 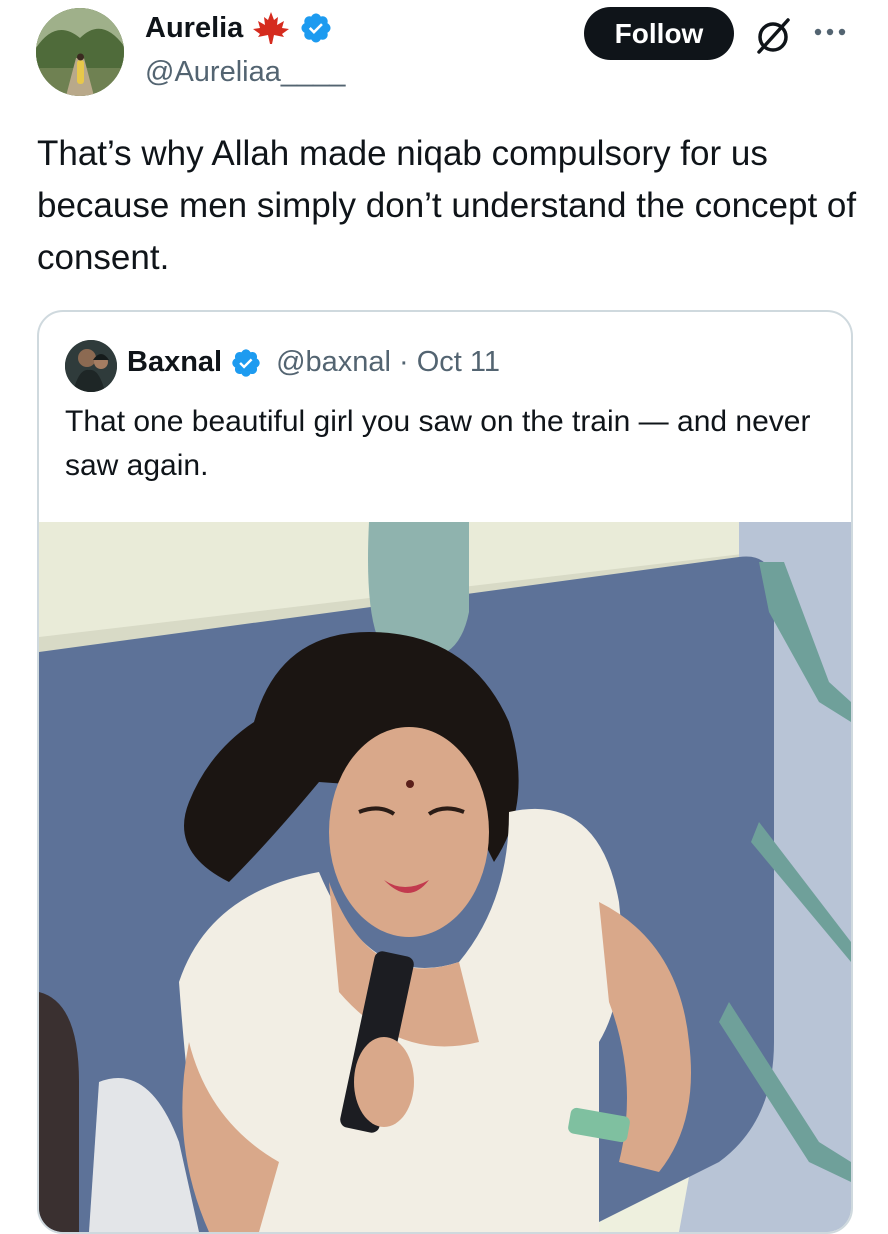 I want to click on quoted-avatar-image, so click(x=91, y=366).